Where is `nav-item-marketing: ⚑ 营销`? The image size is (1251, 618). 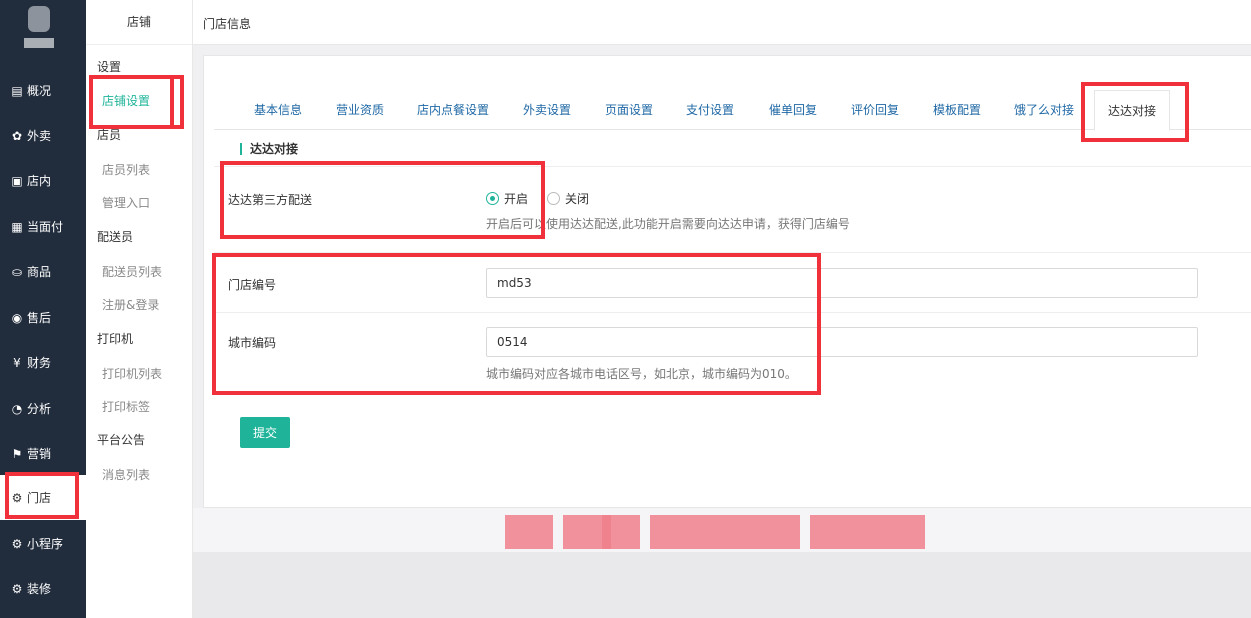 nav-item-marketing: ⚑ 营销 is located at coordinates (43, 453).